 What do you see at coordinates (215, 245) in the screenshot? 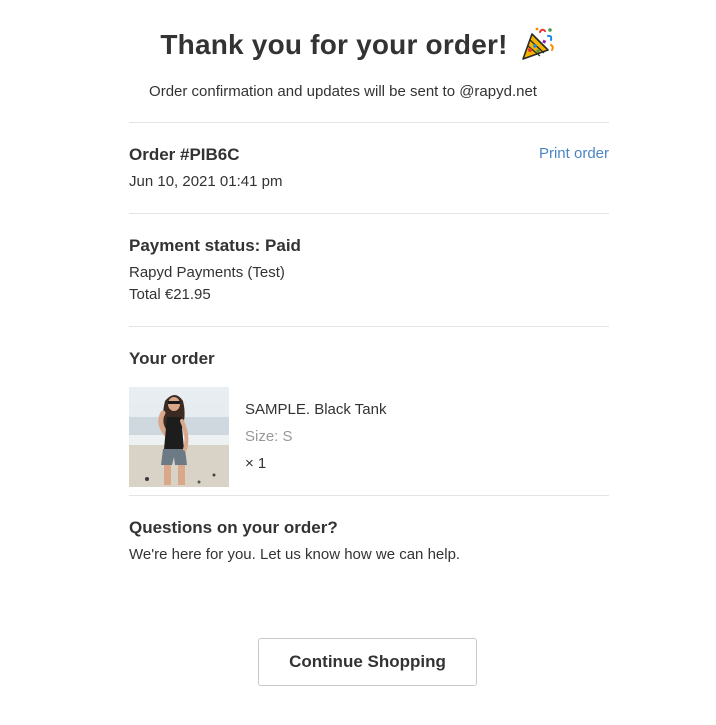
I see `payment-status: Payment status: Paid` at bounding box center [215, 245].